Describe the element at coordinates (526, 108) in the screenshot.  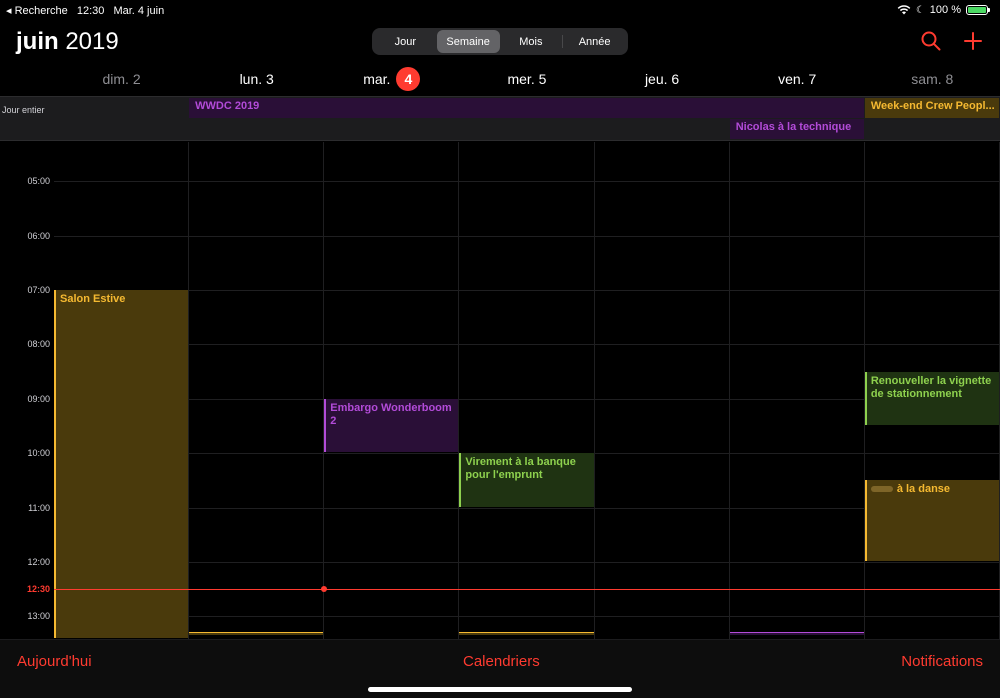
I see `all-day-event: WWDC 2019` at that location.